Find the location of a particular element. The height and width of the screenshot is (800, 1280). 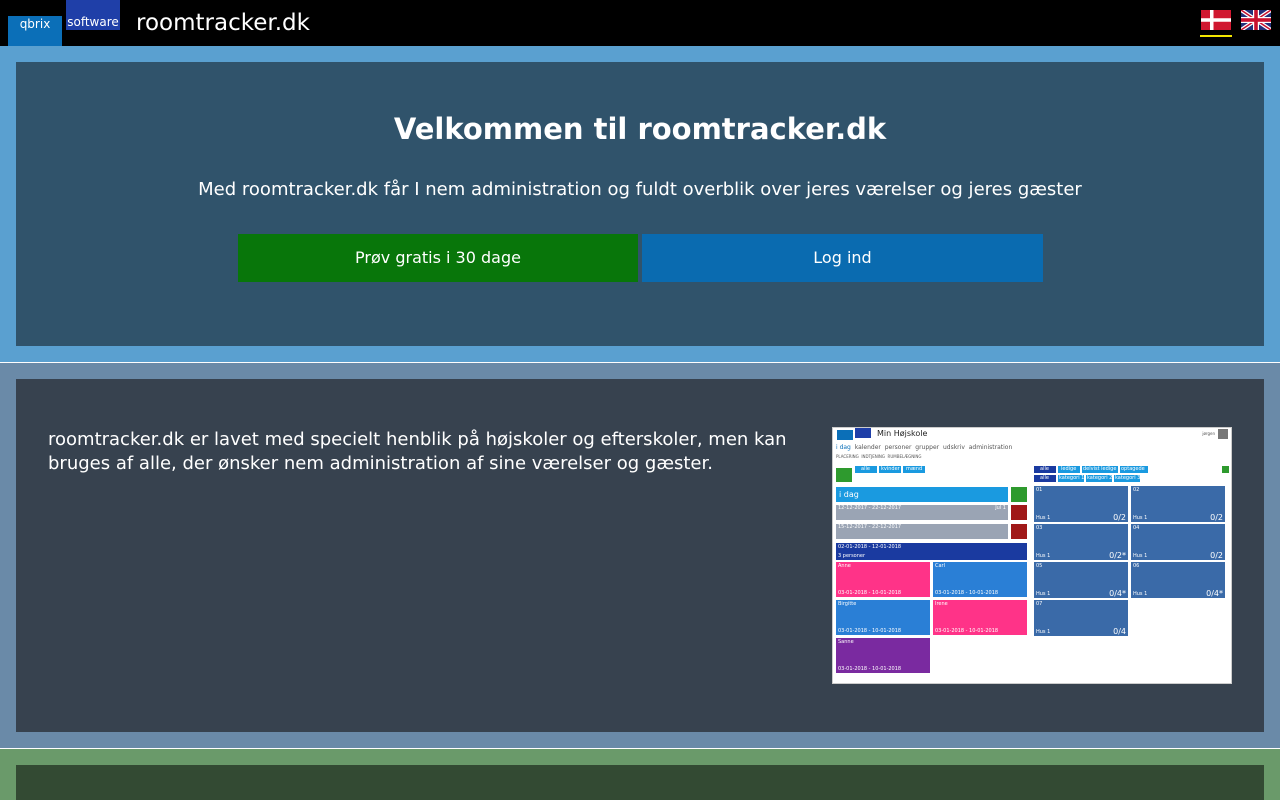

screenshot-logo-left is located at coordinates (845, 435).